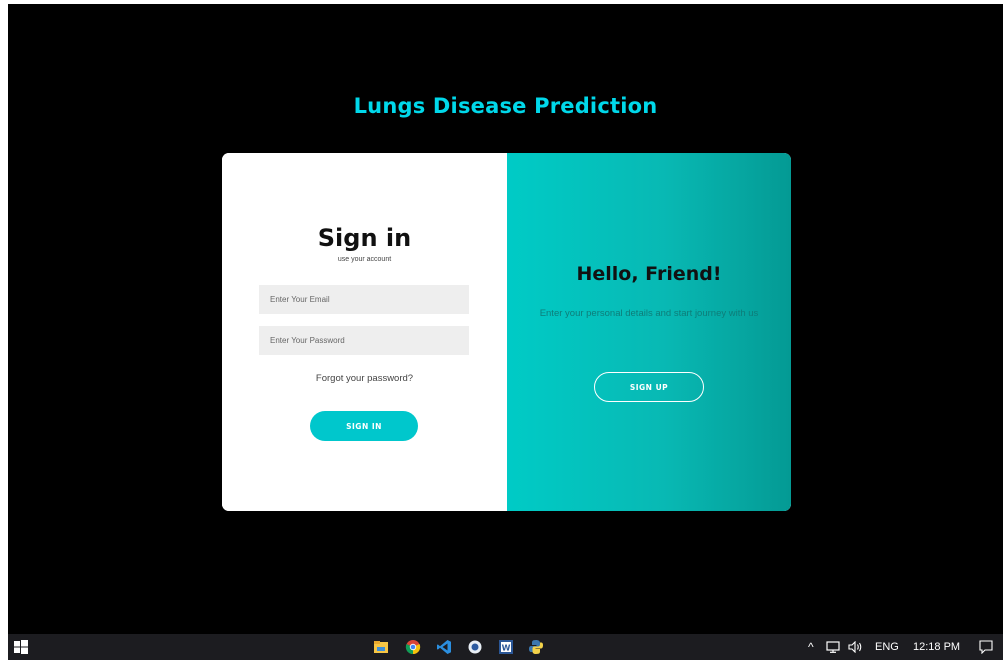 This screenshot has height=660, width=1003. What do you see at coordinates (444, 647) in the screenshot?
I see `vscode-icon` at bounding box center [444, 647].